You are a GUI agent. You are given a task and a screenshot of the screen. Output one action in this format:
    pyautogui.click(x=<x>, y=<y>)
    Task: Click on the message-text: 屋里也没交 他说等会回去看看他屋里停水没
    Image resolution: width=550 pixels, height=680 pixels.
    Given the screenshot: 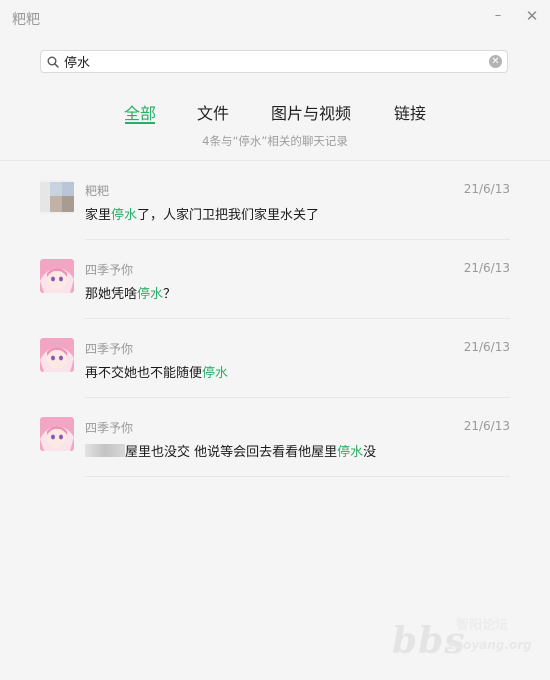 What is the action you would take?
    pyautogui.click(x=230, y=450)
    